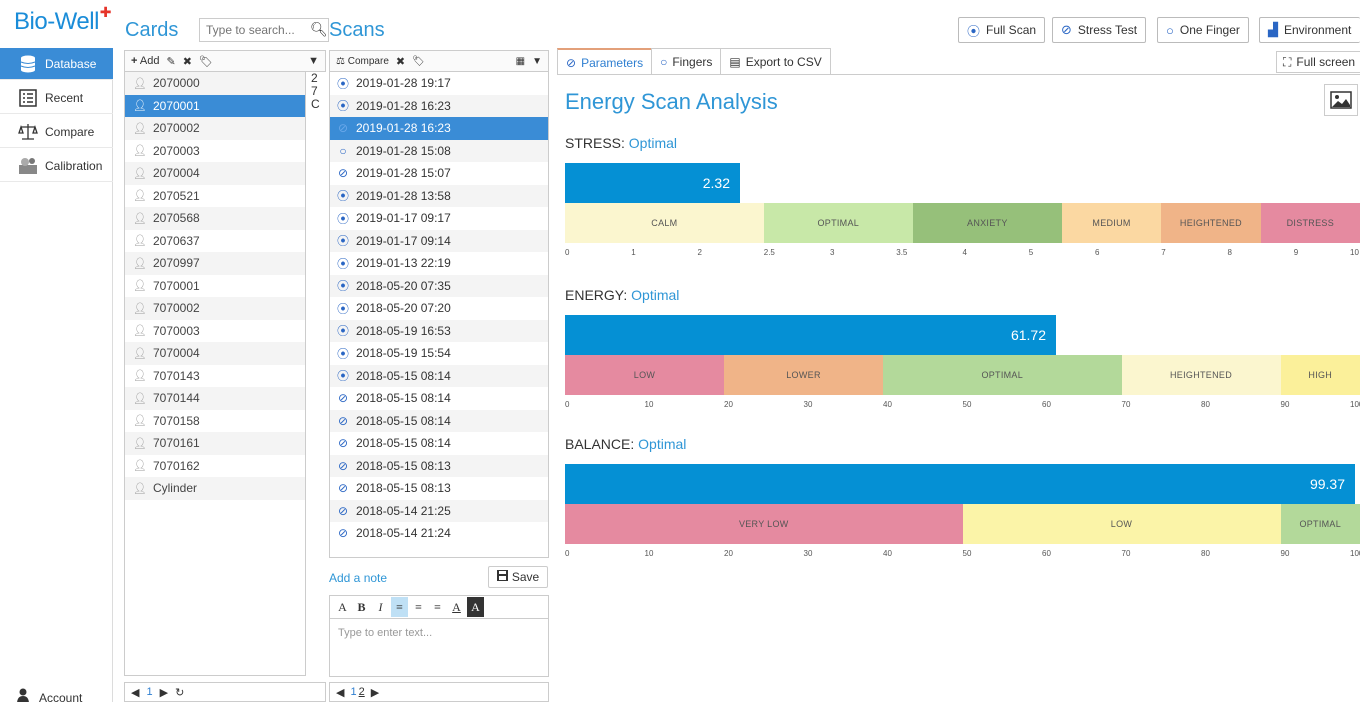 The image size is (1360, 702). Describe the element at coordinates (439, 128) in the screenshot. I see `scan-row: ⊘ 2019-01-28 16:23` at that location.